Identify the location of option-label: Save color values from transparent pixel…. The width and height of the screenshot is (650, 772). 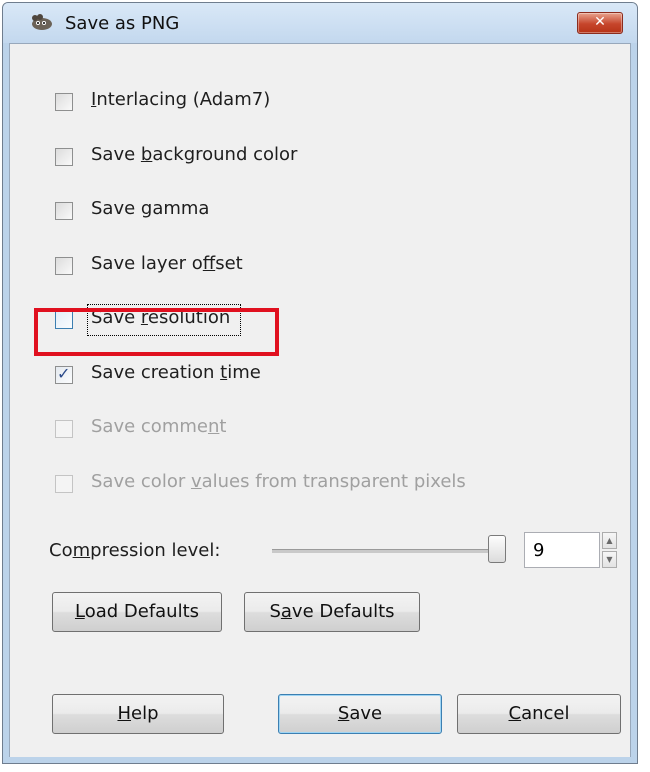
(278, 481).